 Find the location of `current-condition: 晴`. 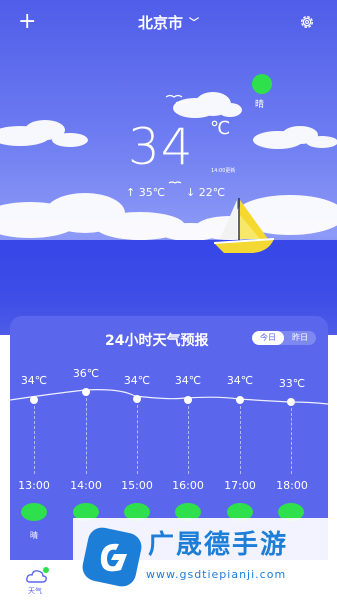

current-condition: 晴 is located at coordinates (260, 105).